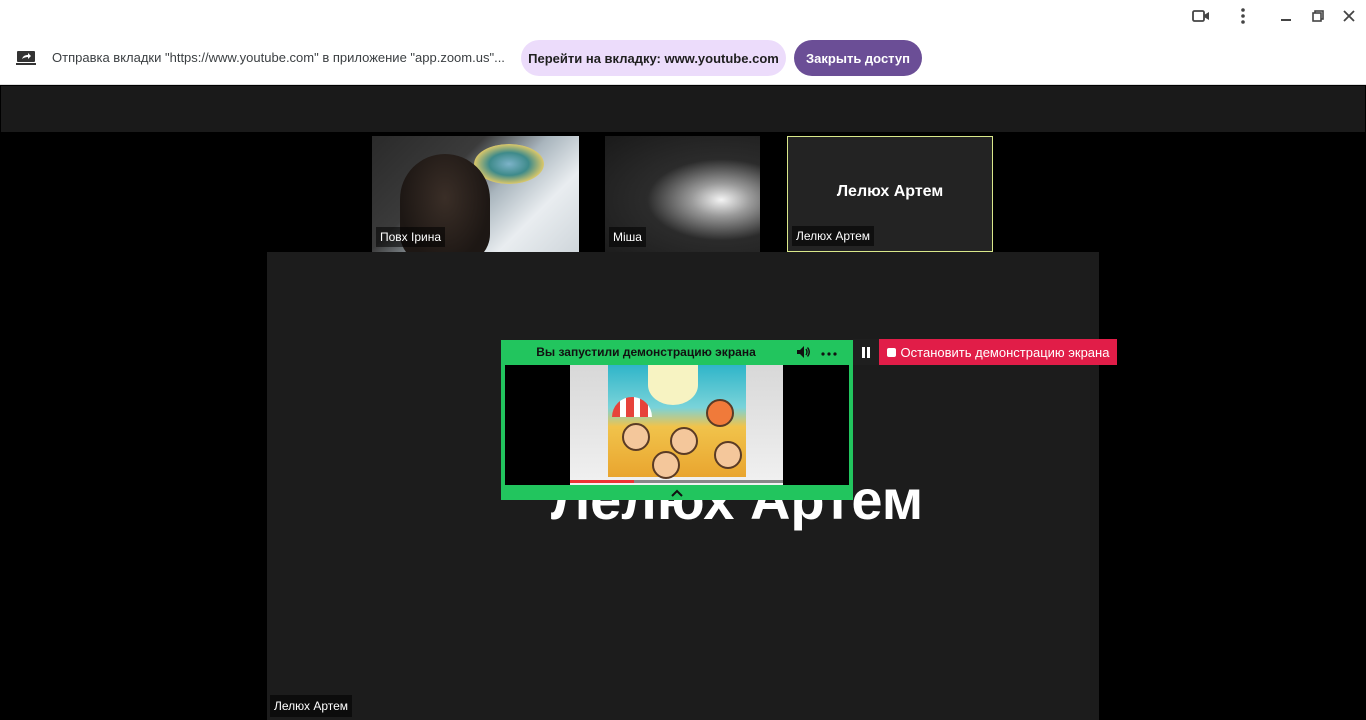  Describe the element at coordinates (803, 352) in the screenshot. I see `volume-icon` at that location.